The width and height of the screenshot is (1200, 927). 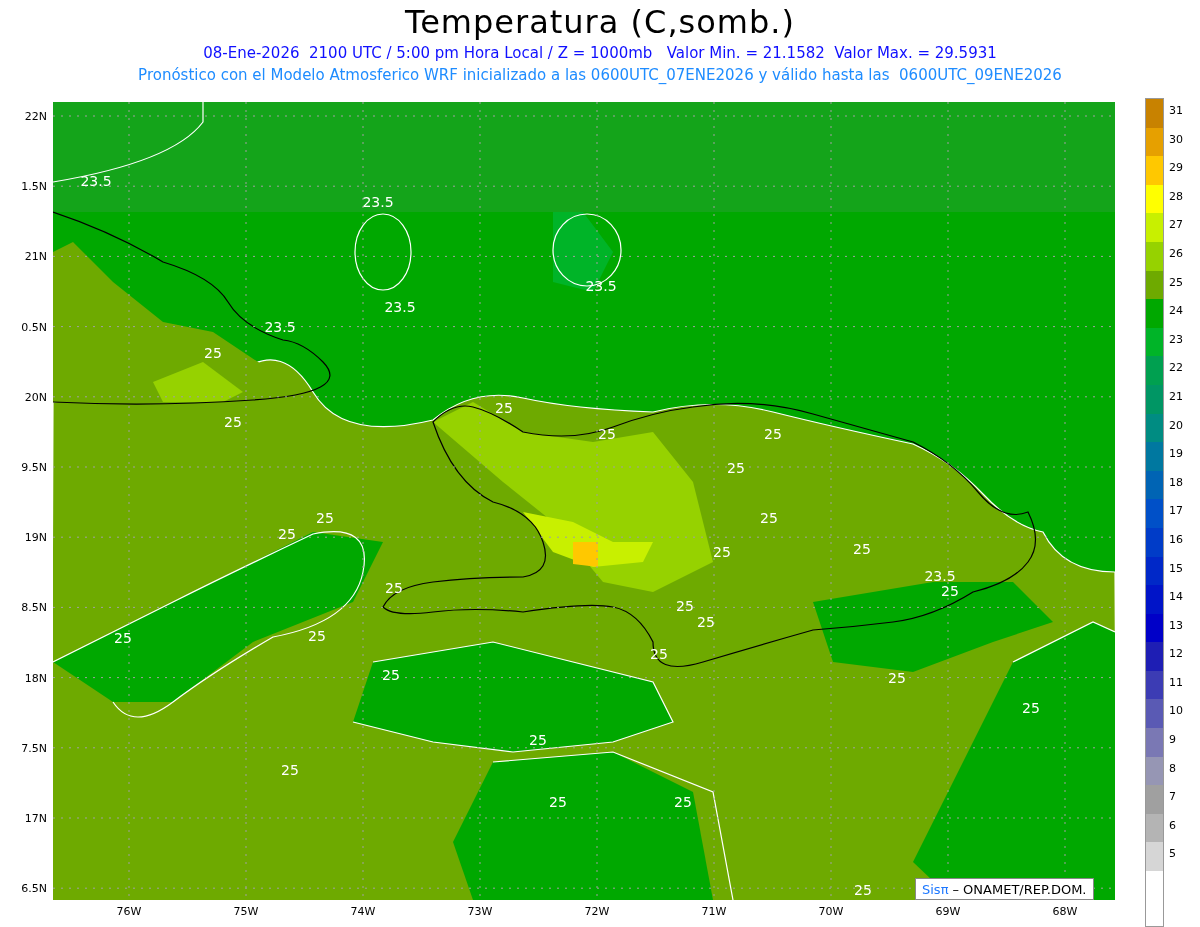 I want to click on latitude-label: 9.5N, so click(x=34, y=467).